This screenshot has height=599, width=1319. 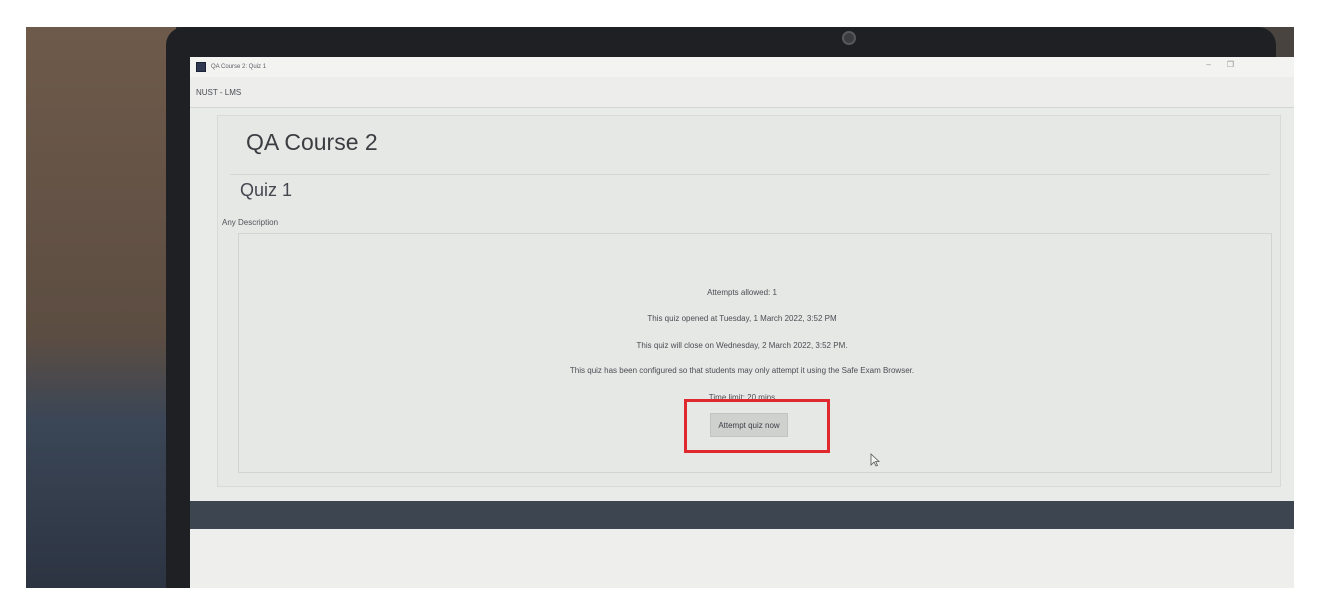 I want to click on moodle-app-icon, so click(x=201, y=67).